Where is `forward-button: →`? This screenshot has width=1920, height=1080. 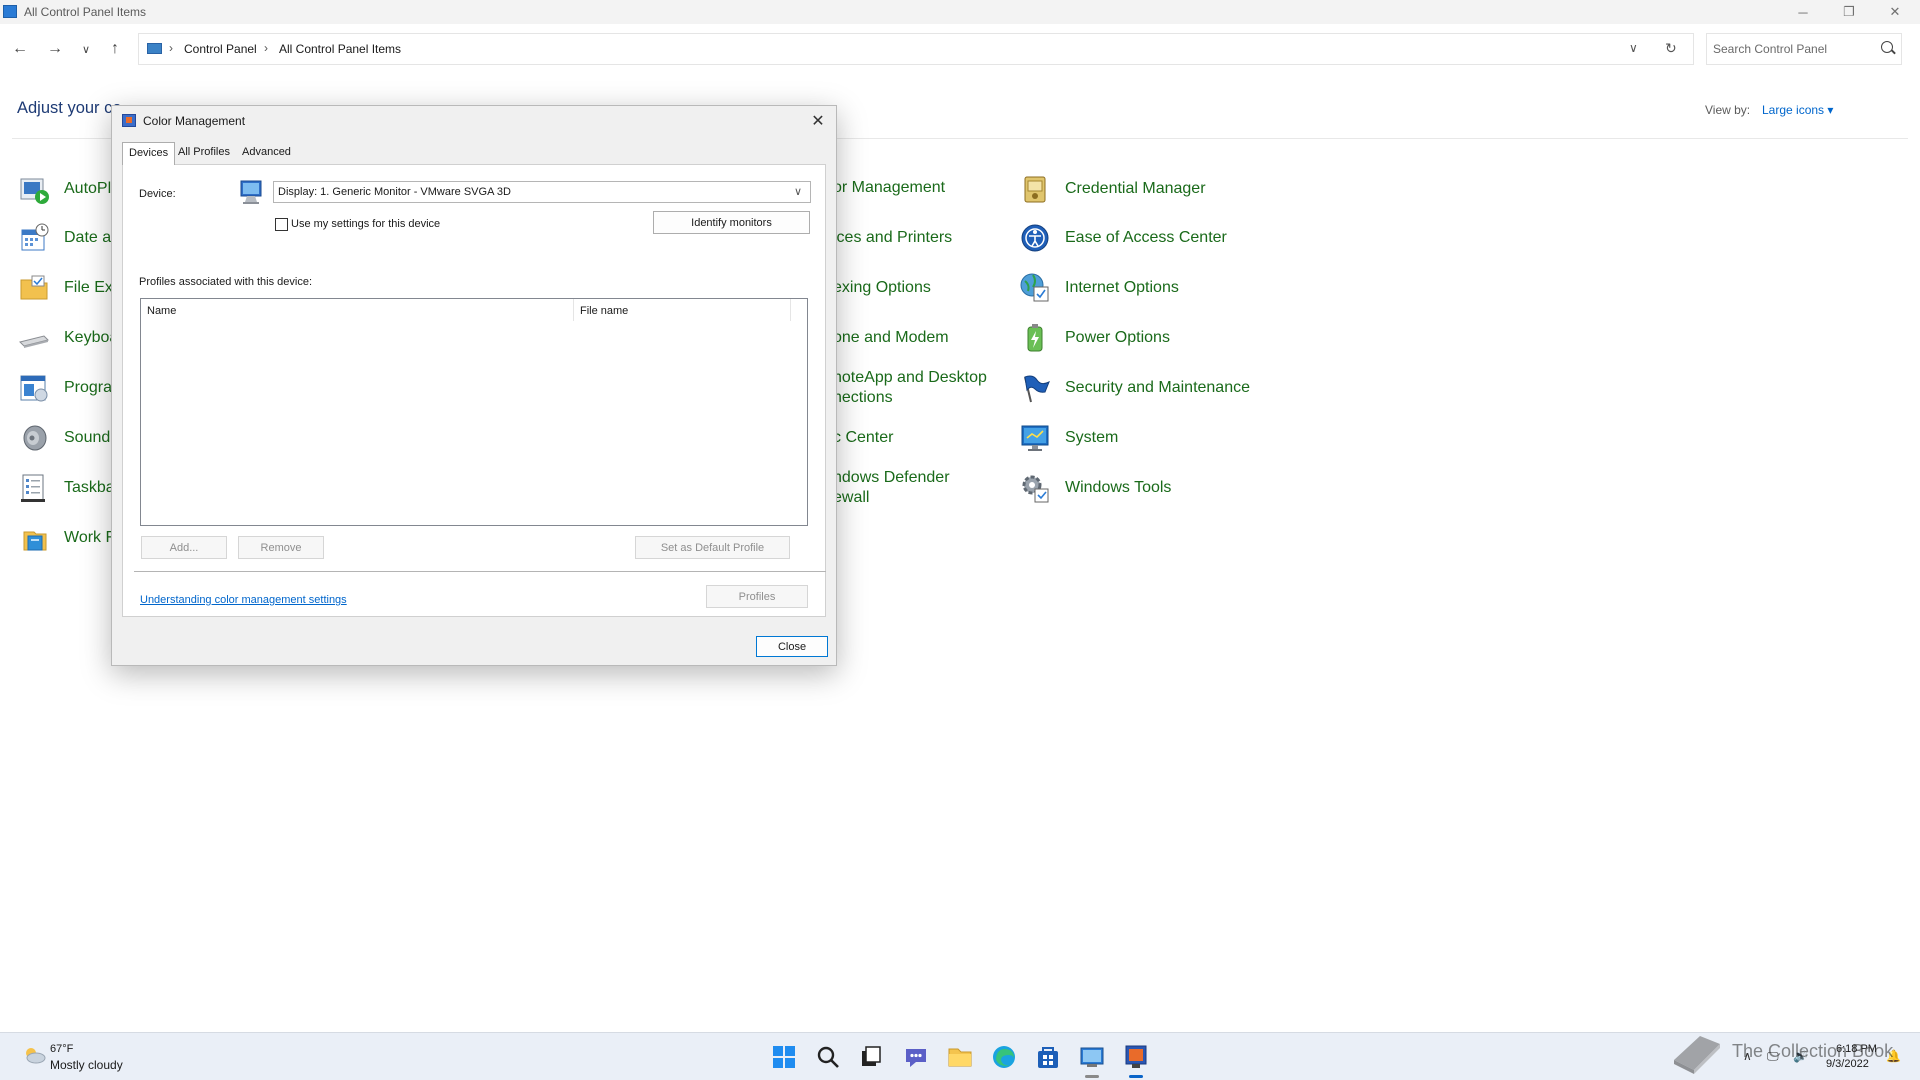 forward-button: → is located at coordinates (55, 49).